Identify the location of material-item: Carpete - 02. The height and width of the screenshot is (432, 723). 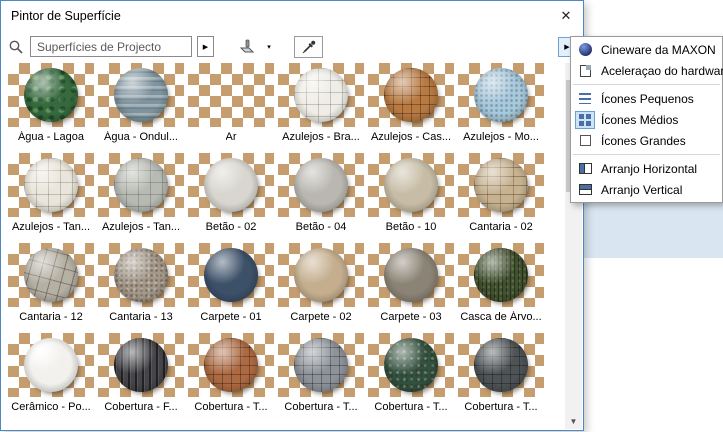
(321, 288).